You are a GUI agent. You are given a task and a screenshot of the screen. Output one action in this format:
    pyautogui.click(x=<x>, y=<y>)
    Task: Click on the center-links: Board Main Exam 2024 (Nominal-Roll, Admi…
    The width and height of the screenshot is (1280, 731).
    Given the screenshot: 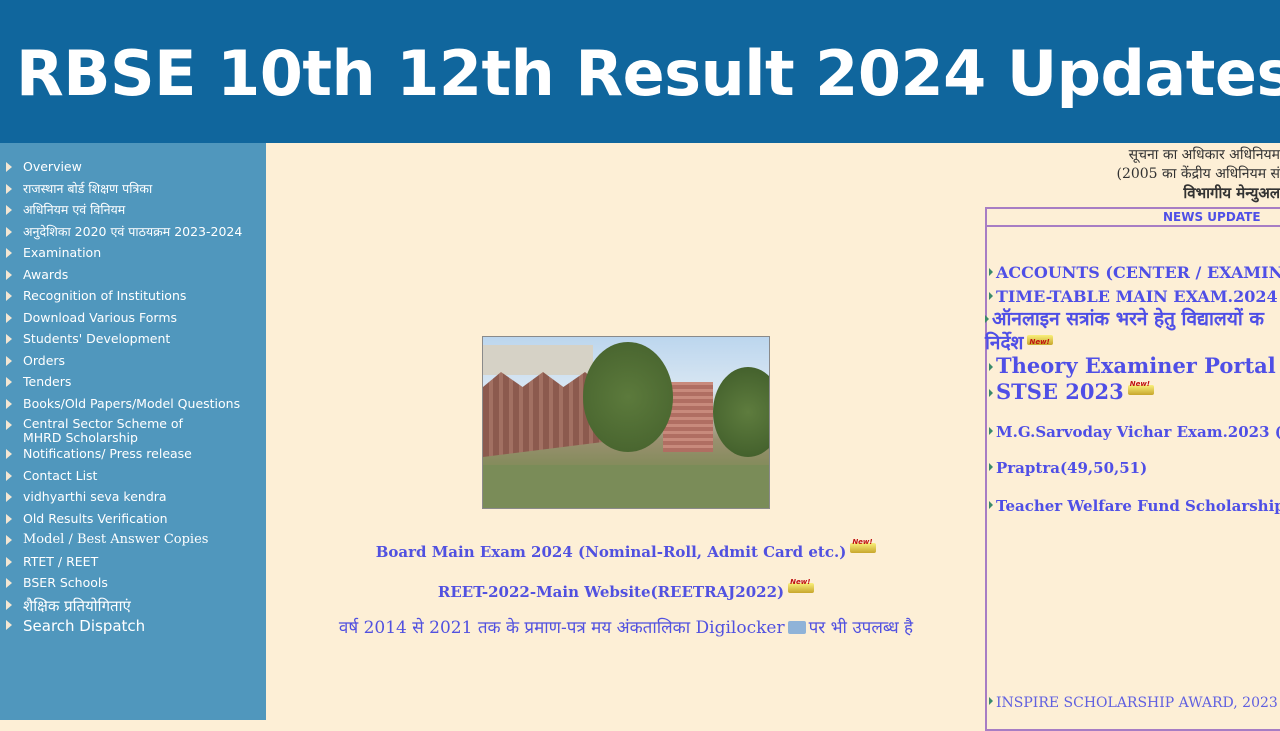 What is the action you would take?
    pyautogui.click(x=626, y=590)
    